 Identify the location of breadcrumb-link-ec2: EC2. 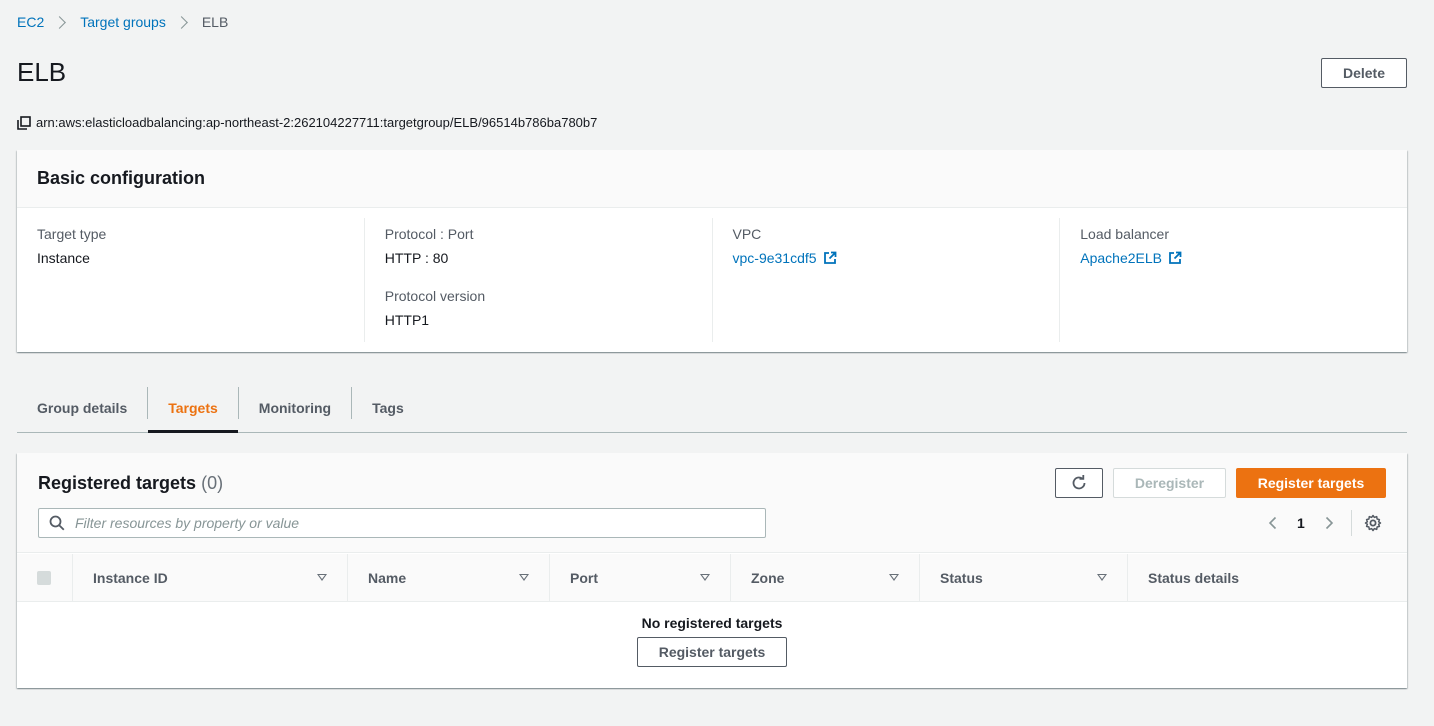
(30, 22).